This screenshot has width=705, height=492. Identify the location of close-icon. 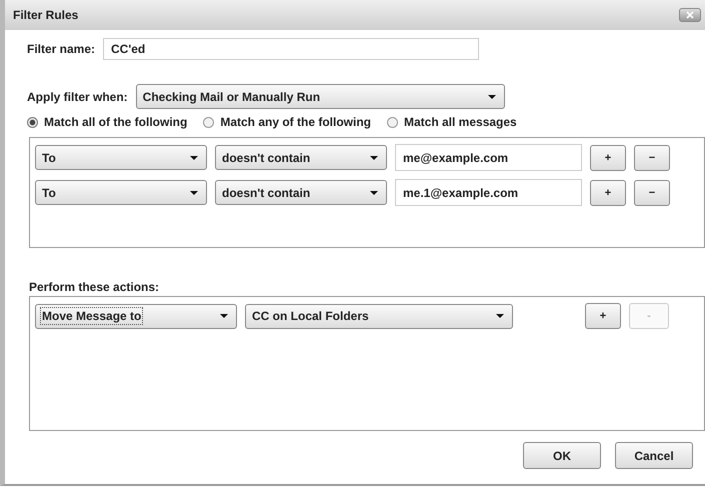
(690, 15).